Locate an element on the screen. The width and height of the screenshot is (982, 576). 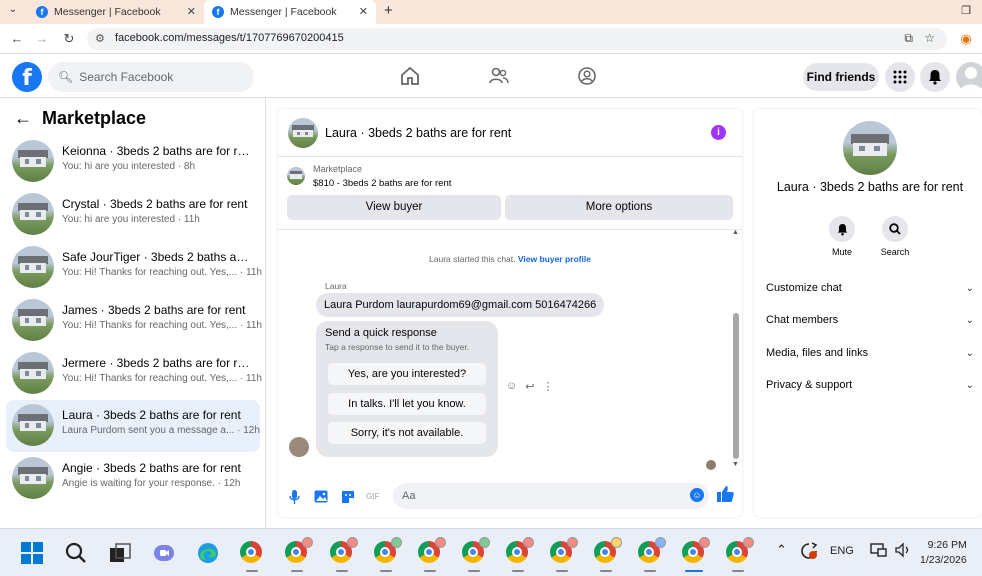
menu-grid-icon is located at coordinates (900, 77).